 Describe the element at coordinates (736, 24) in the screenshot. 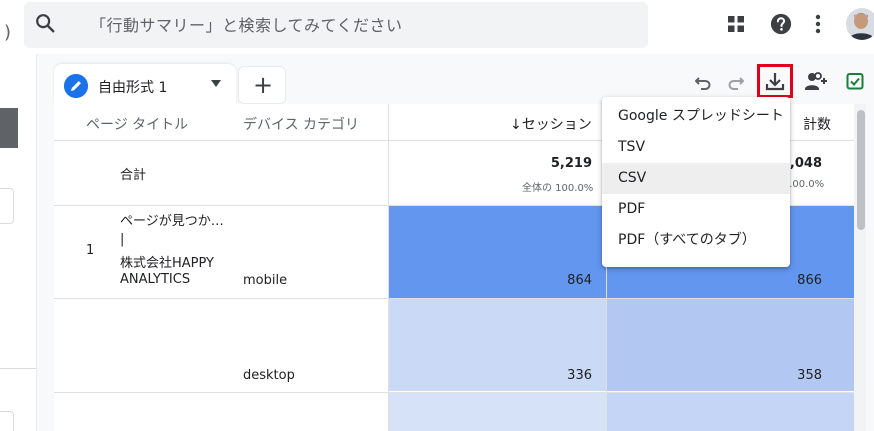

I see `apps-grid-icon` at that location.